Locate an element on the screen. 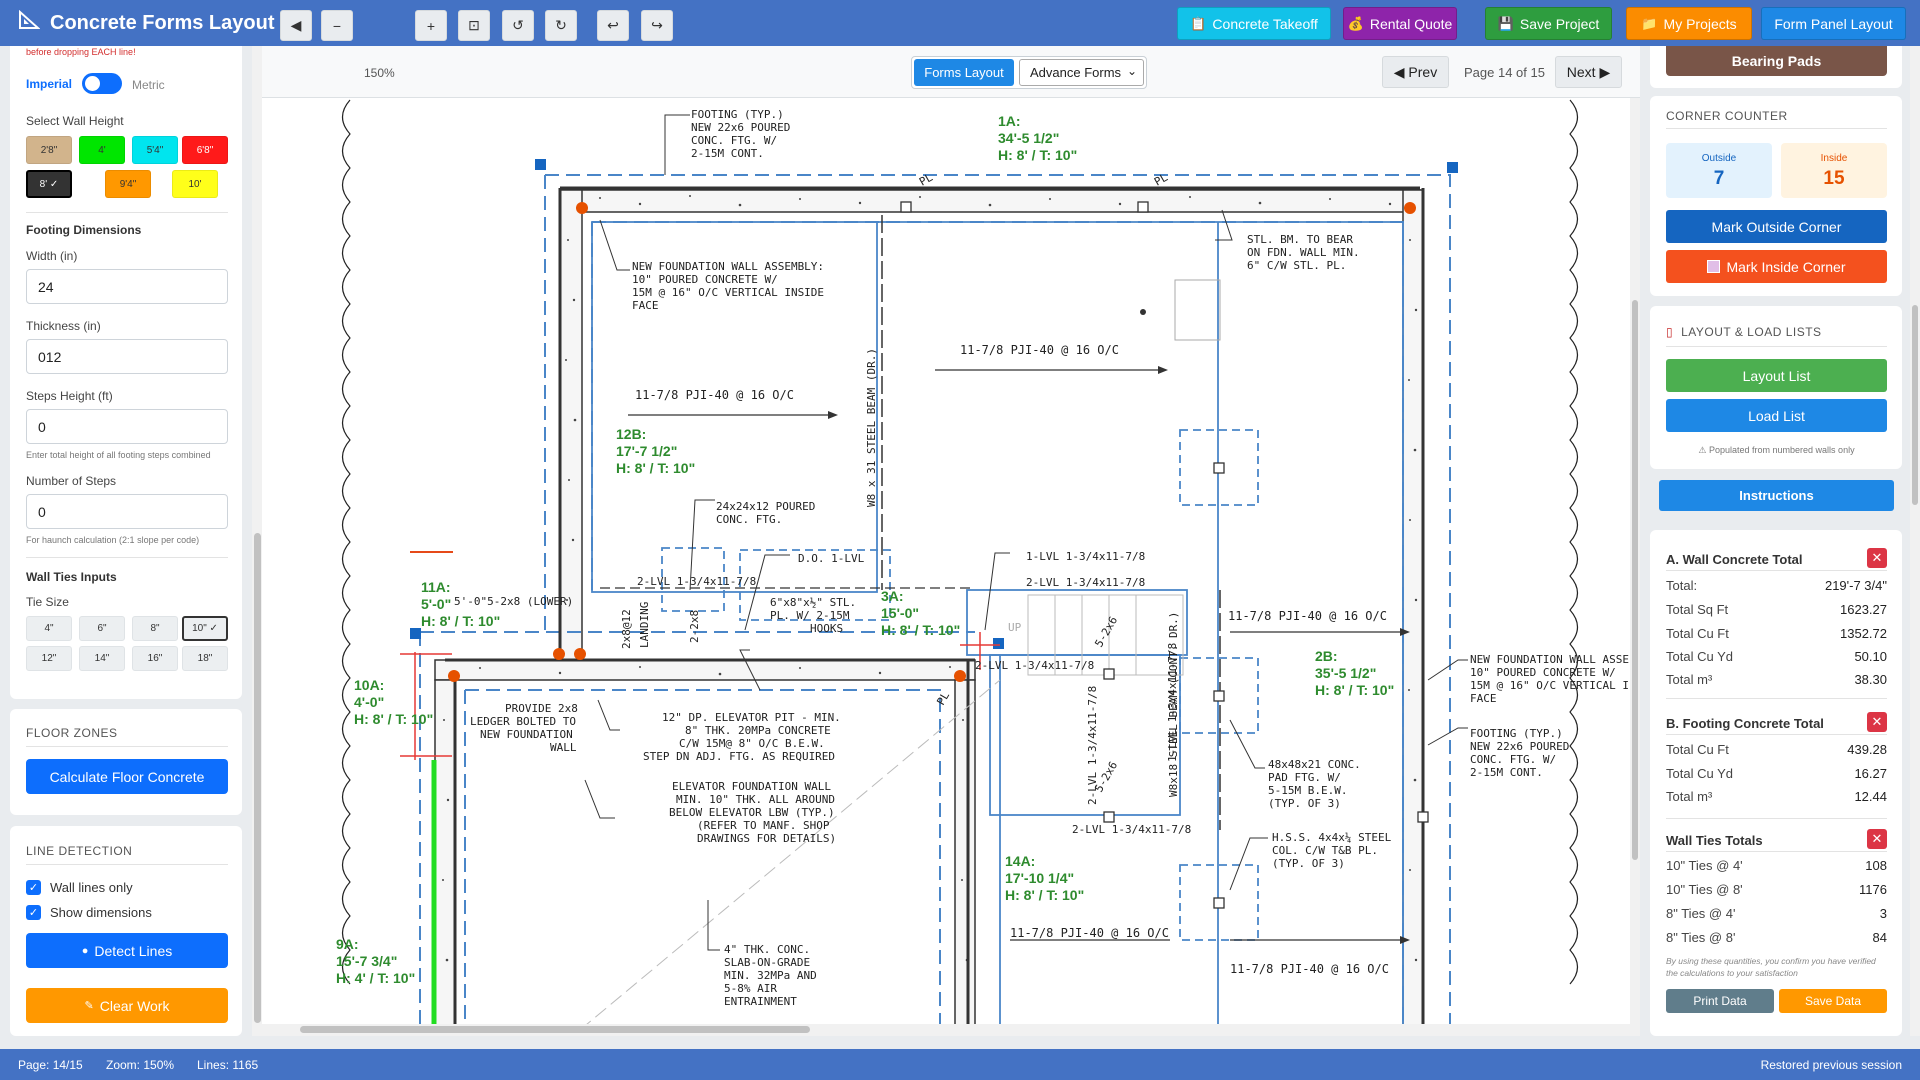 This screenshot has height=1080, width=1920. rotate-left-button: ↺ is located at coordinates (518, 25).